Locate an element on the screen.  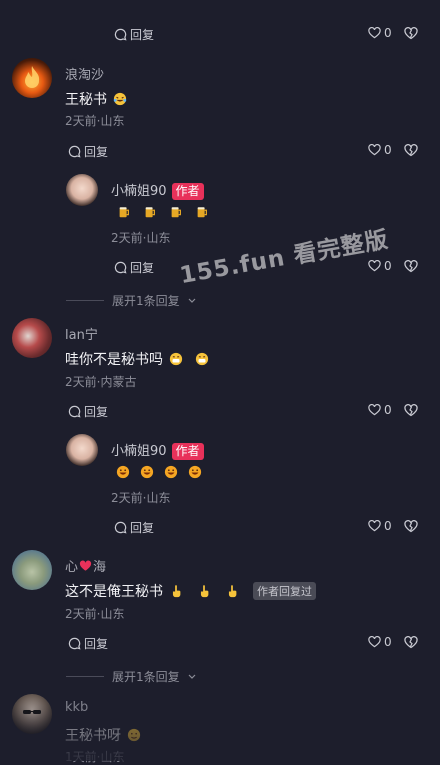
comment-text: 王秘书呀 is located at coordinates (103, 735).